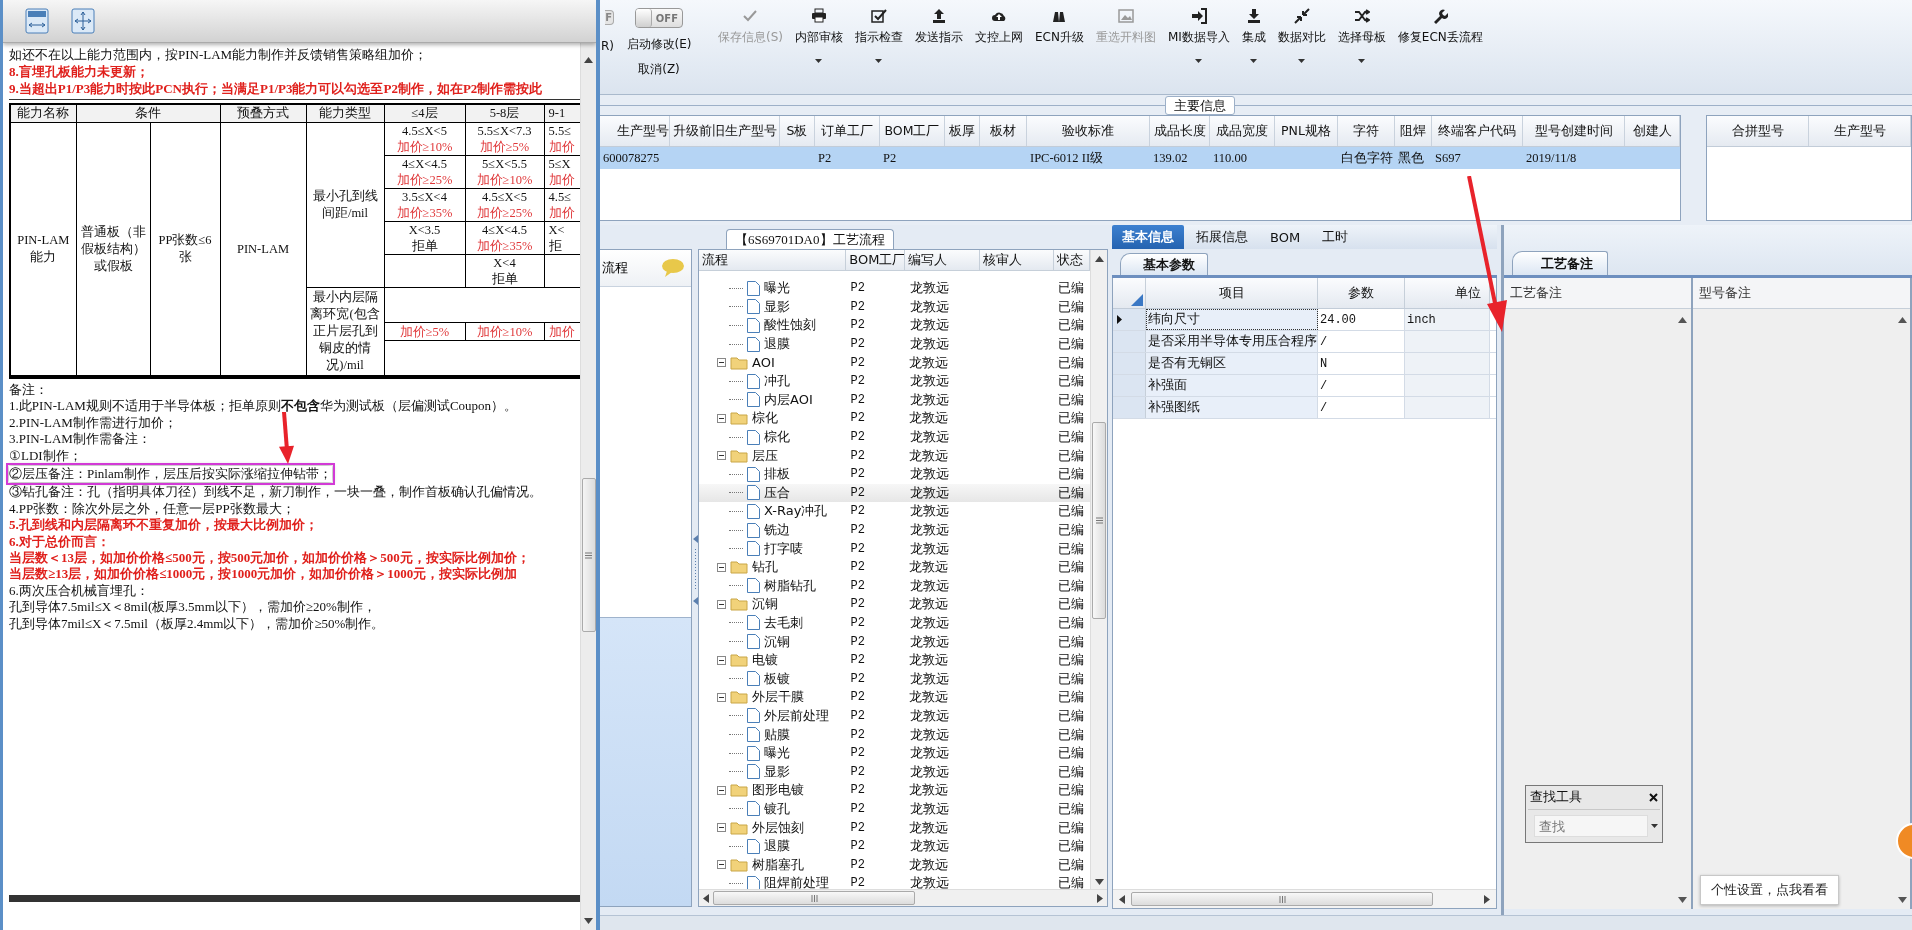  What do you see at coordinates (1016, 260) in the screenshot?
I see `column-header: 核审人` at bounding box center [1016, 260].